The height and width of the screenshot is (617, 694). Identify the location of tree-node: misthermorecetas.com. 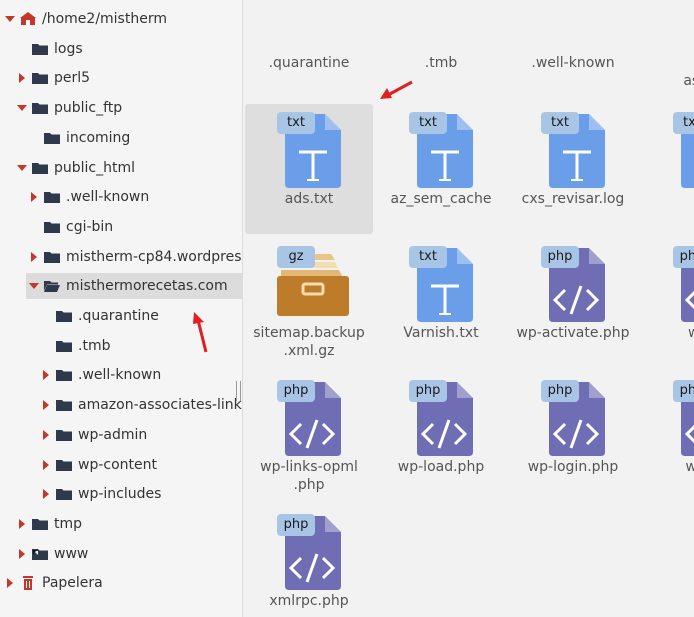
(134, 286).